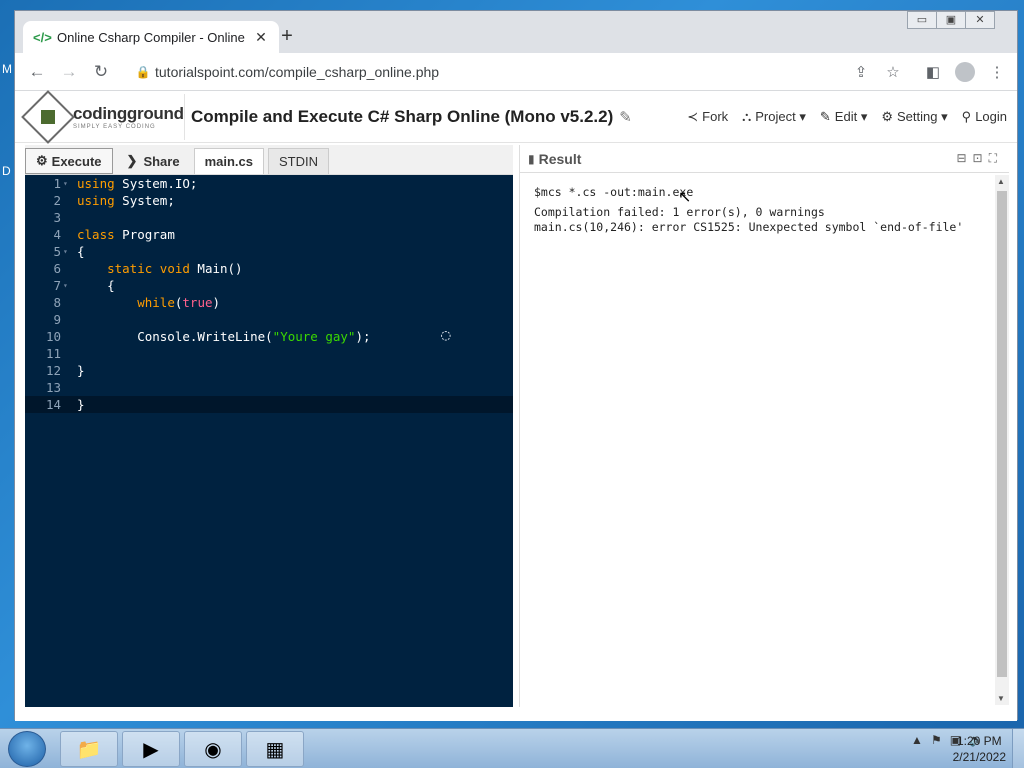 This screenshot has height=768, width=1024. Describe the element at coordinates (560, 158) in the screenshot. I see `result-title: Result` at that location.